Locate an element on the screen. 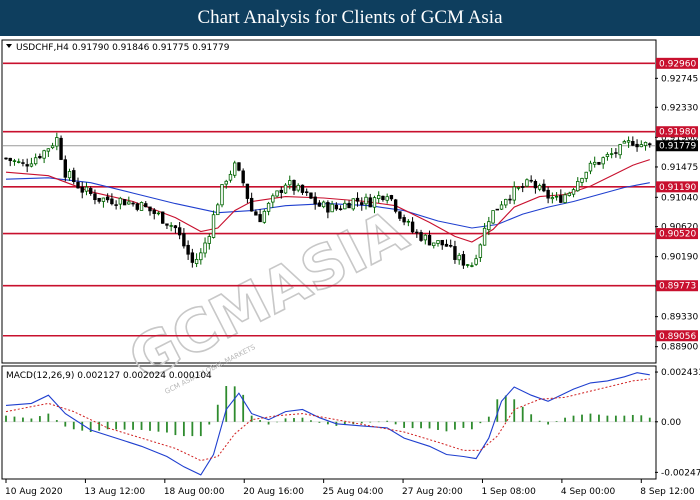  level-label: 0.90520 is located at coordinates (677, 235).